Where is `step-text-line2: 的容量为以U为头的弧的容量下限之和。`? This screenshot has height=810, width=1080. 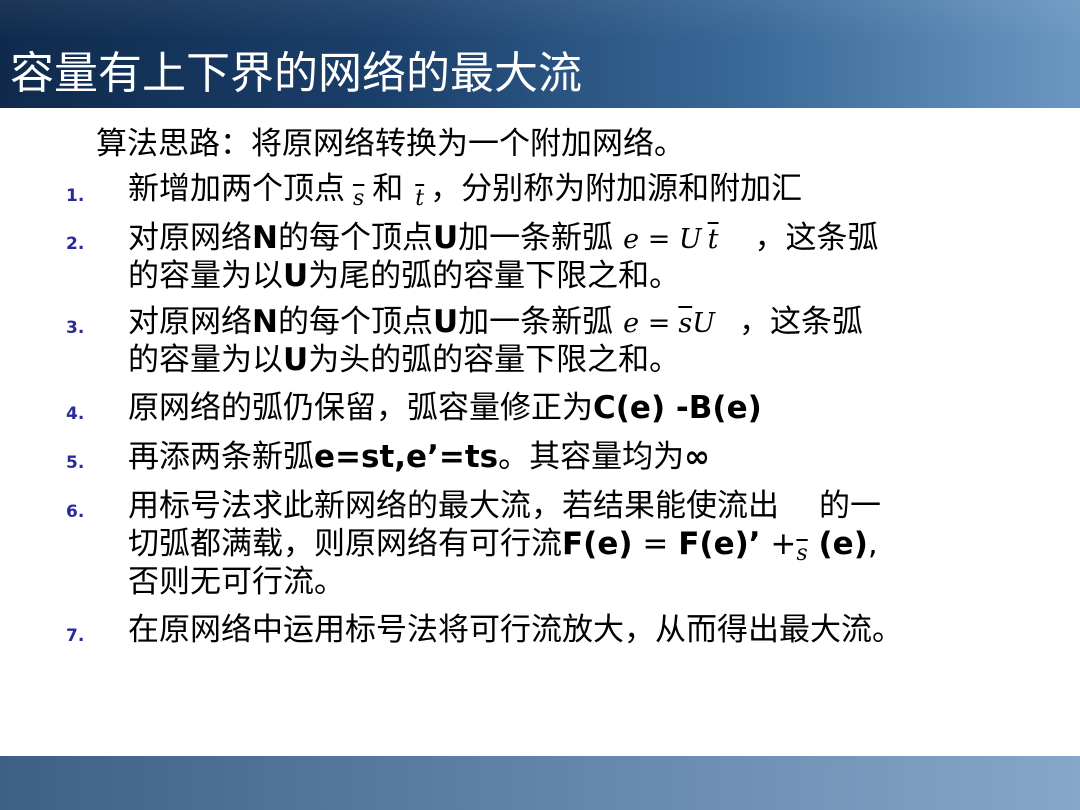
step-text-line2: 的容量为以U为头的弧的容量下限之和。 is located at coordinates (578, 360).